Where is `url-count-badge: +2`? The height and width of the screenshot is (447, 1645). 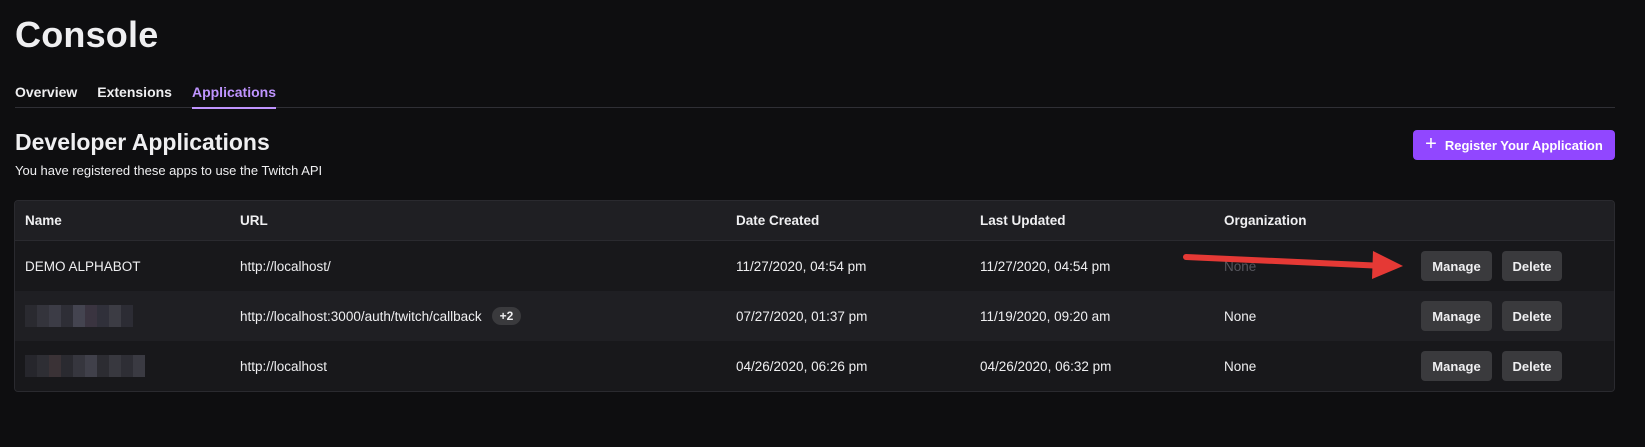
url-count-badge: +2 is located at coordinates (506, 316).